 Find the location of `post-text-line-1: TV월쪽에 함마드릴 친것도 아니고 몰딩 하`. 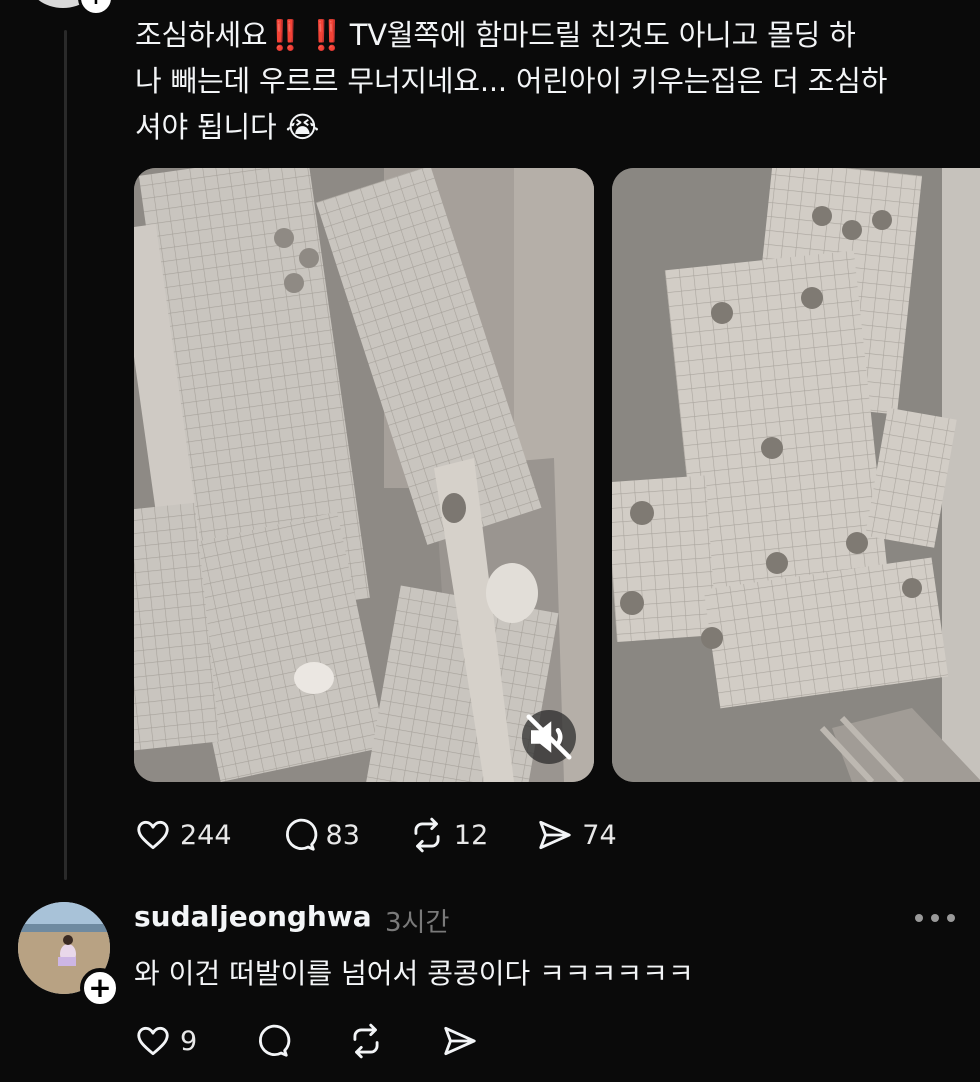

post-text-line-1: TV월쪽에 함마드릴 친것도 아니고 몰딩 하 is located at coordinates (602, 35).